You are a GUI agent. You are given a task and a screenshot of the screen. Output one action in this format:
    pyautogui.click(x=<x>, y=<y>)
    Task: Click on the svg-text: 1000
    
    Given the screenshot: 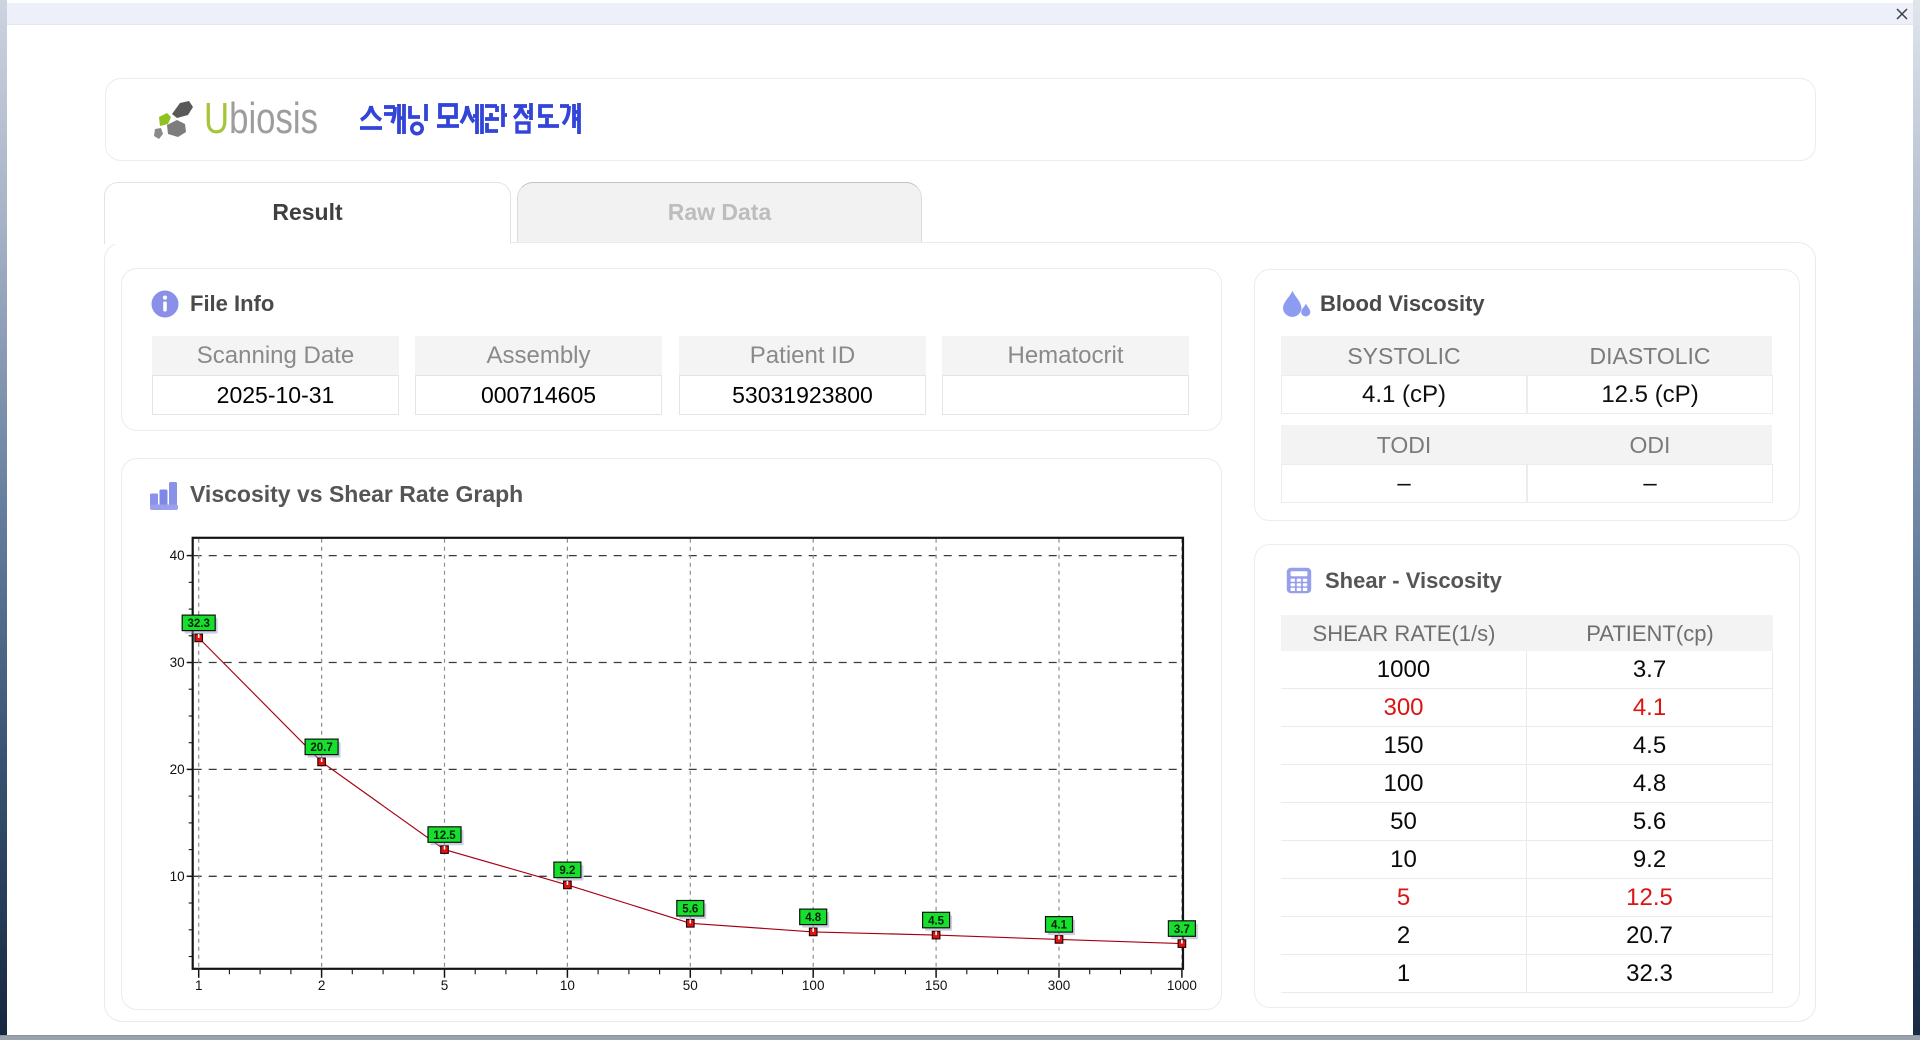 What is the action you would take?
    pyautogui.click(x=1182, y=985)
    